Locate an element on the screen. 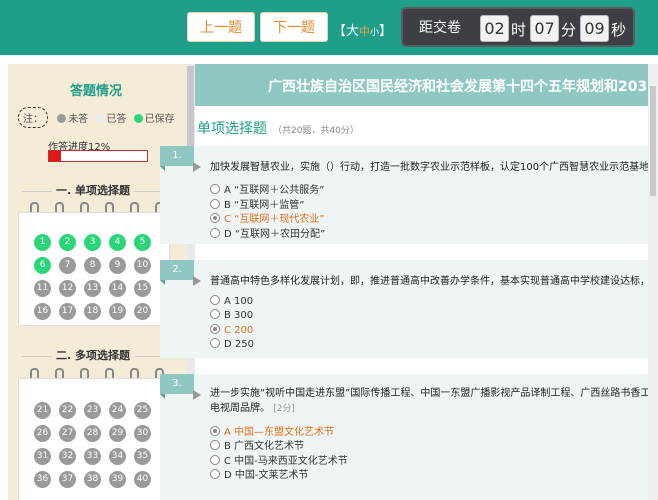 This screenshot has width=658, height=500. previous-question-button: 上一题 is located at coordinates (221, 27).